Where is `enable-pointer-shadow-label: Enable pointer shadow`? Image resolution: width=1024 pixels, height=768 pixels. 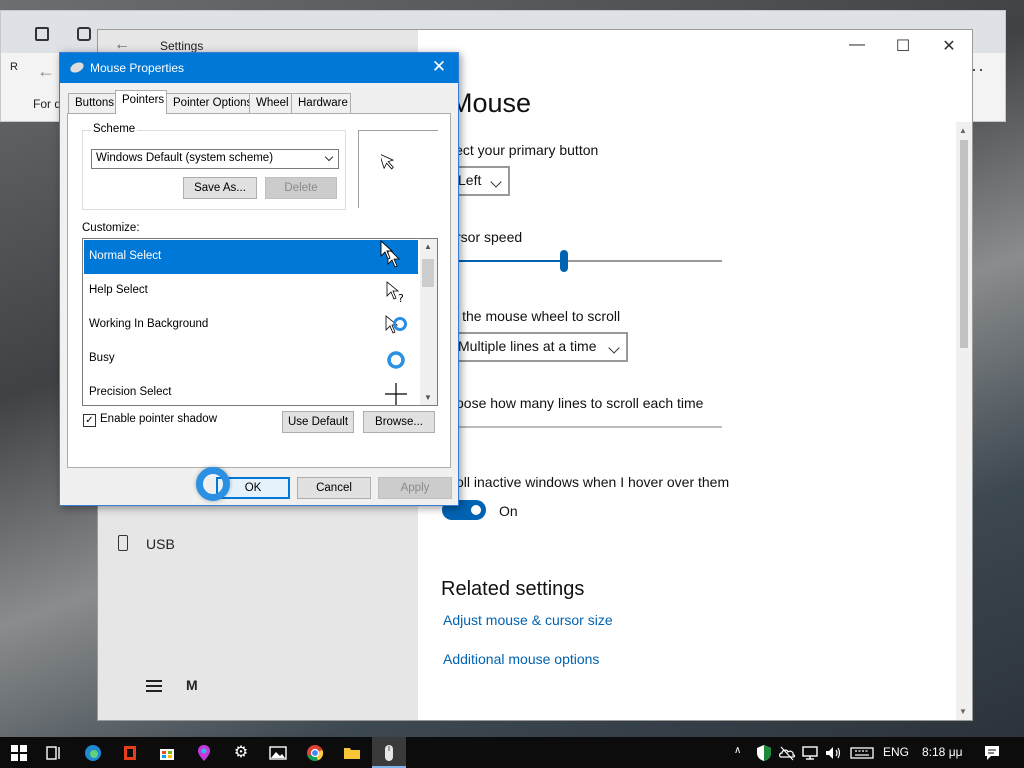
enable-pointer-shadow-label: Enable pointer shadow is located at coordinates (158, 419).